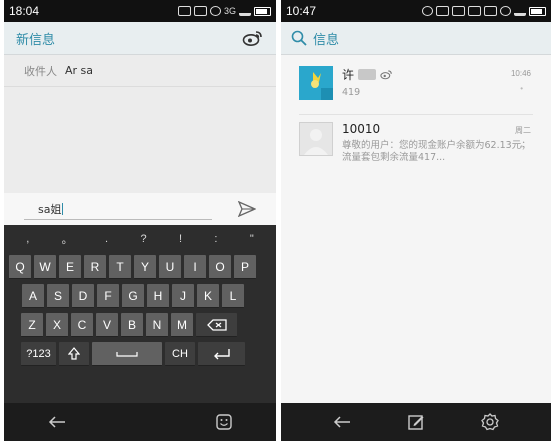  What do you see at coordinates (229, 11) in the screenshot?
I see `network-type: 3G` at bounding box center [229, 11].